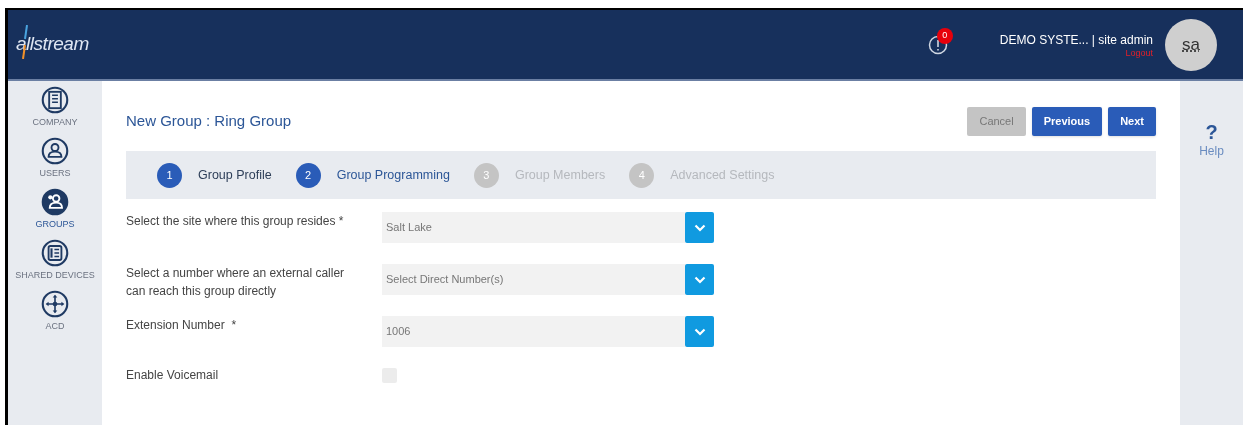 The height and width of the screenshot is (425, 1243). I want to click on sidebar-item: USERS, so click(55, 159).